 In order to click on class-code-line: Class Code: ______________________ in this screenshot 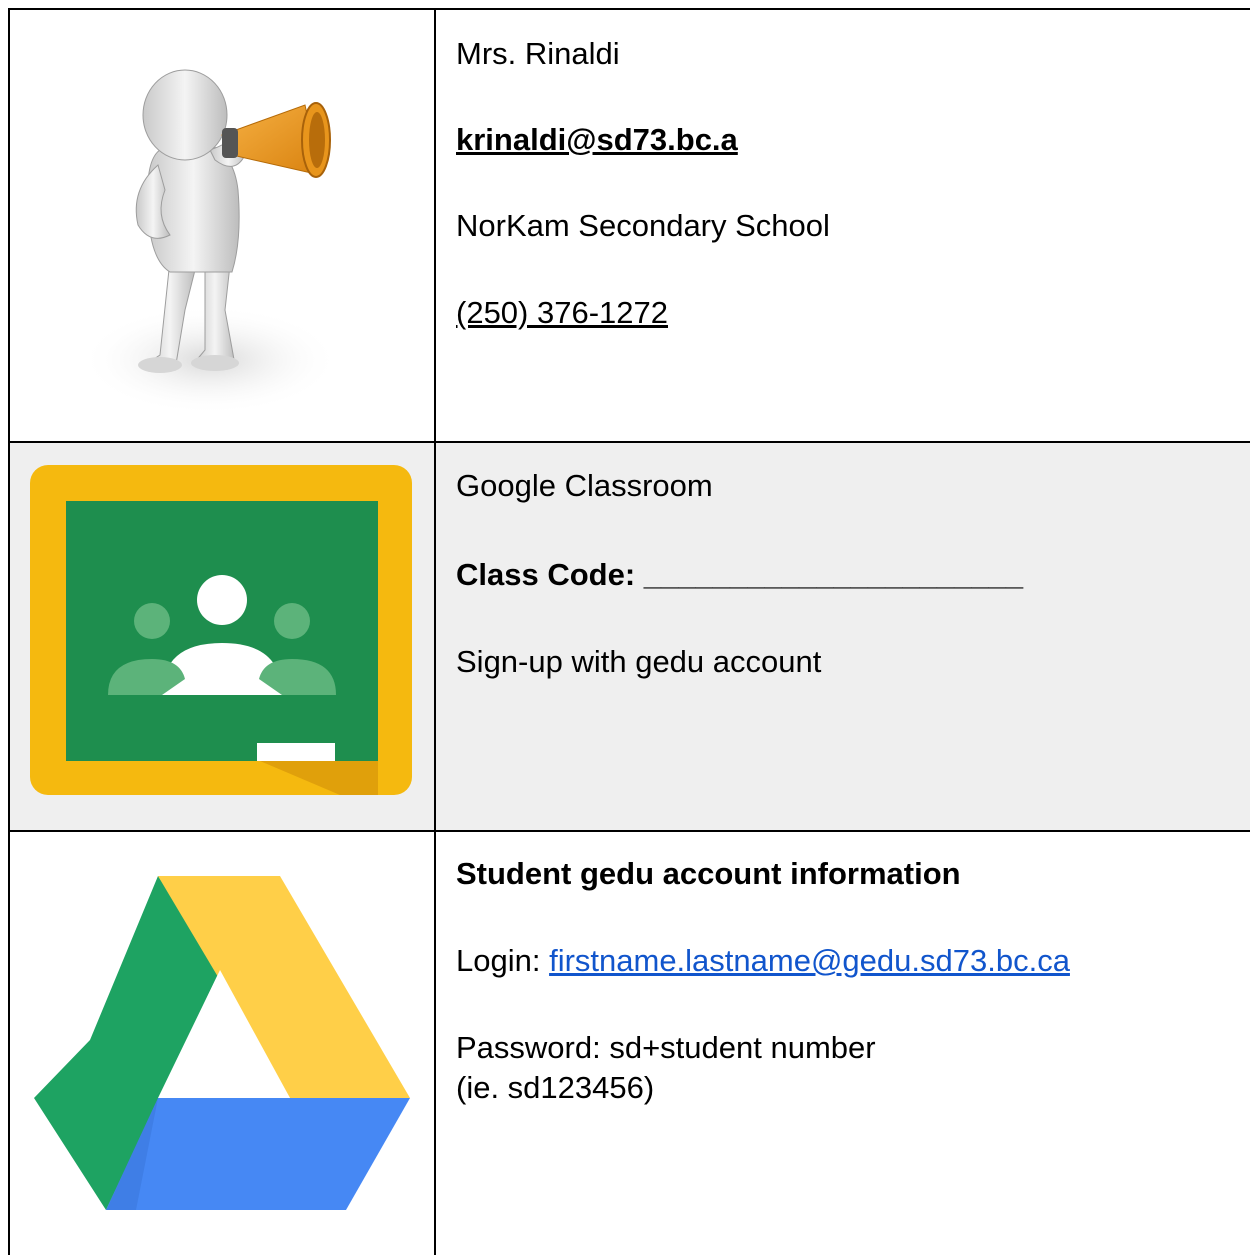, I will do `click(739, 575)`.